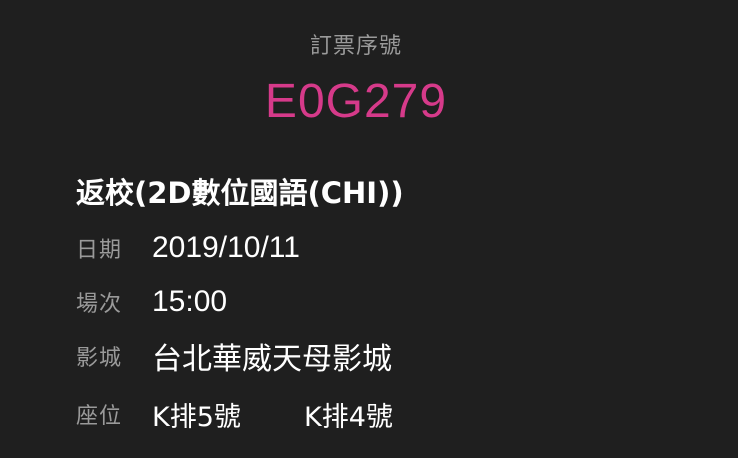 The width and height of the screenshot is (738, 458). Describe the element at coordinates (348, 417) in the screenshot. I see `seat-item: K排4號` at that location.